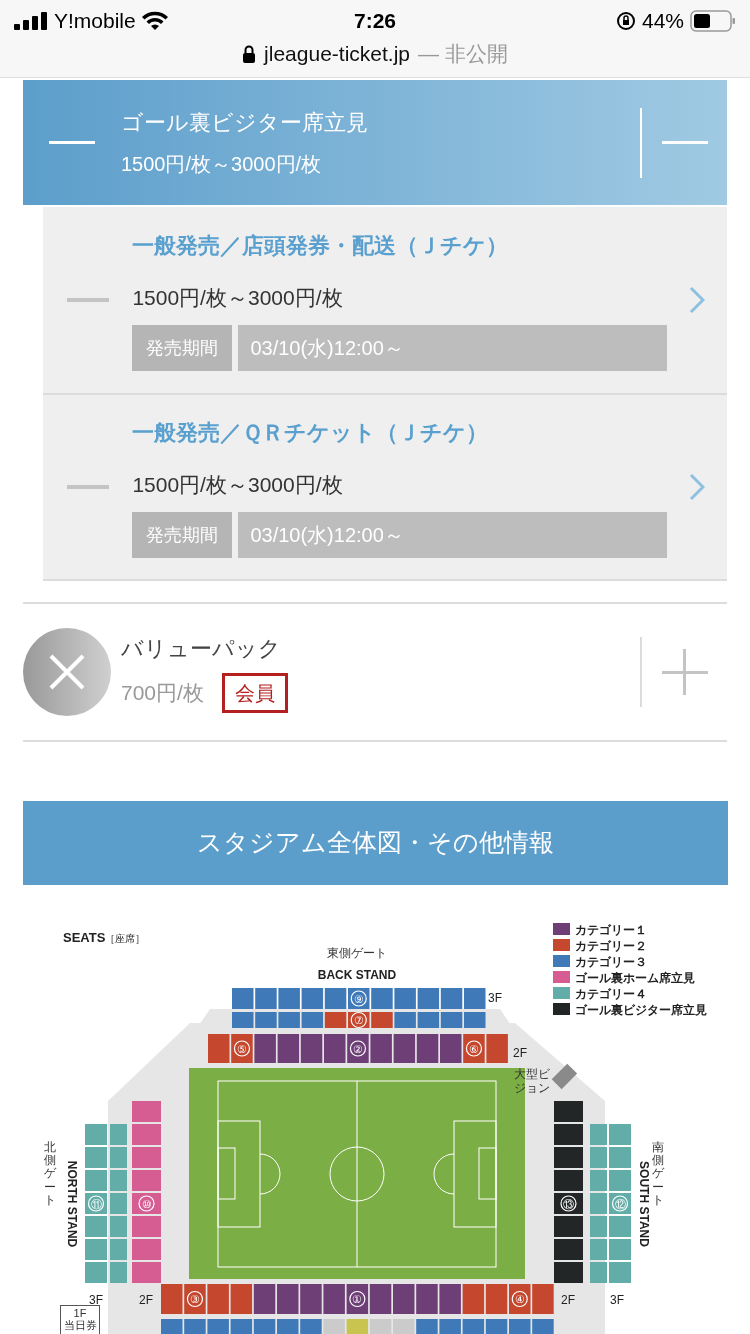 This screenshot has width=750, height=1334. Describe the element at coordinates (463, 54) in the screenshot. I see `privacy-note: — 非公開` at that location.